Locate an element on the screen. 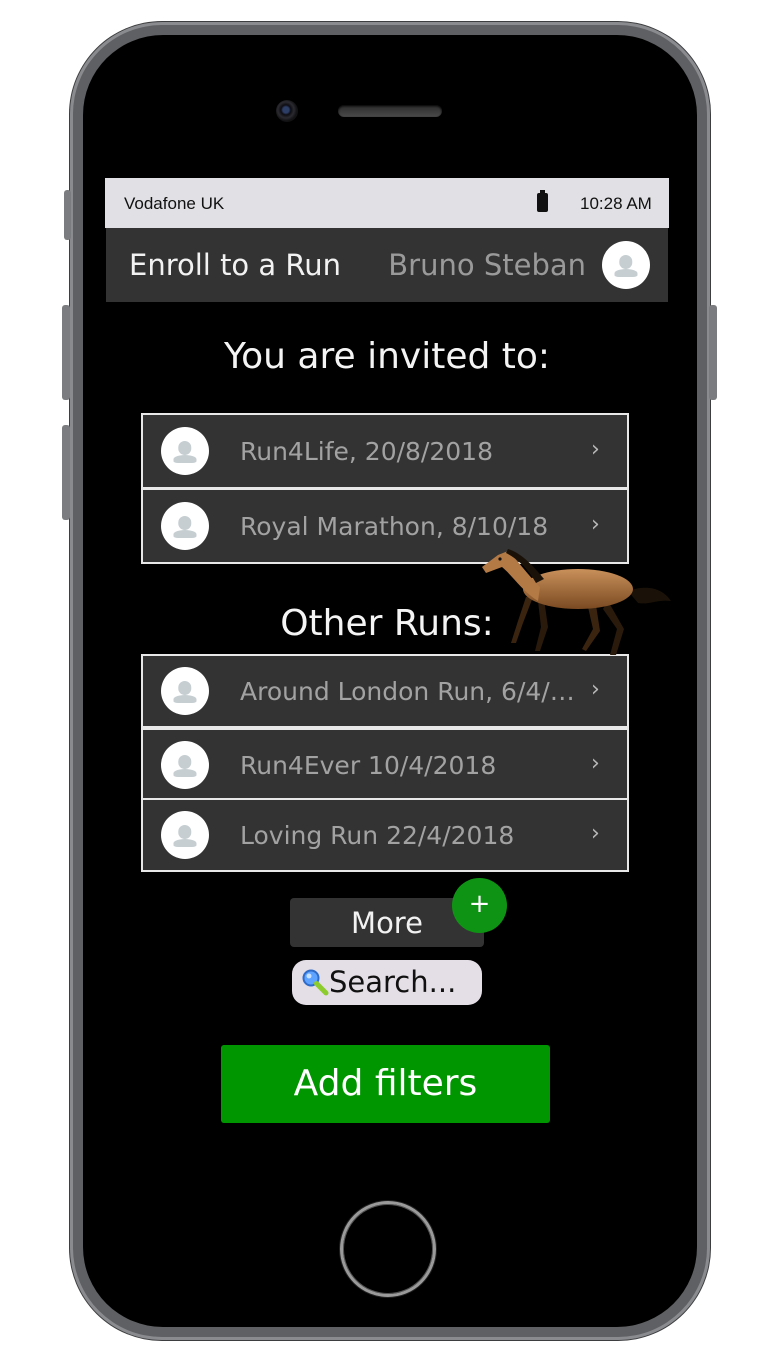  other-run-item: Loving Run 22/4/2018 › is located at coordinates (385, 835).